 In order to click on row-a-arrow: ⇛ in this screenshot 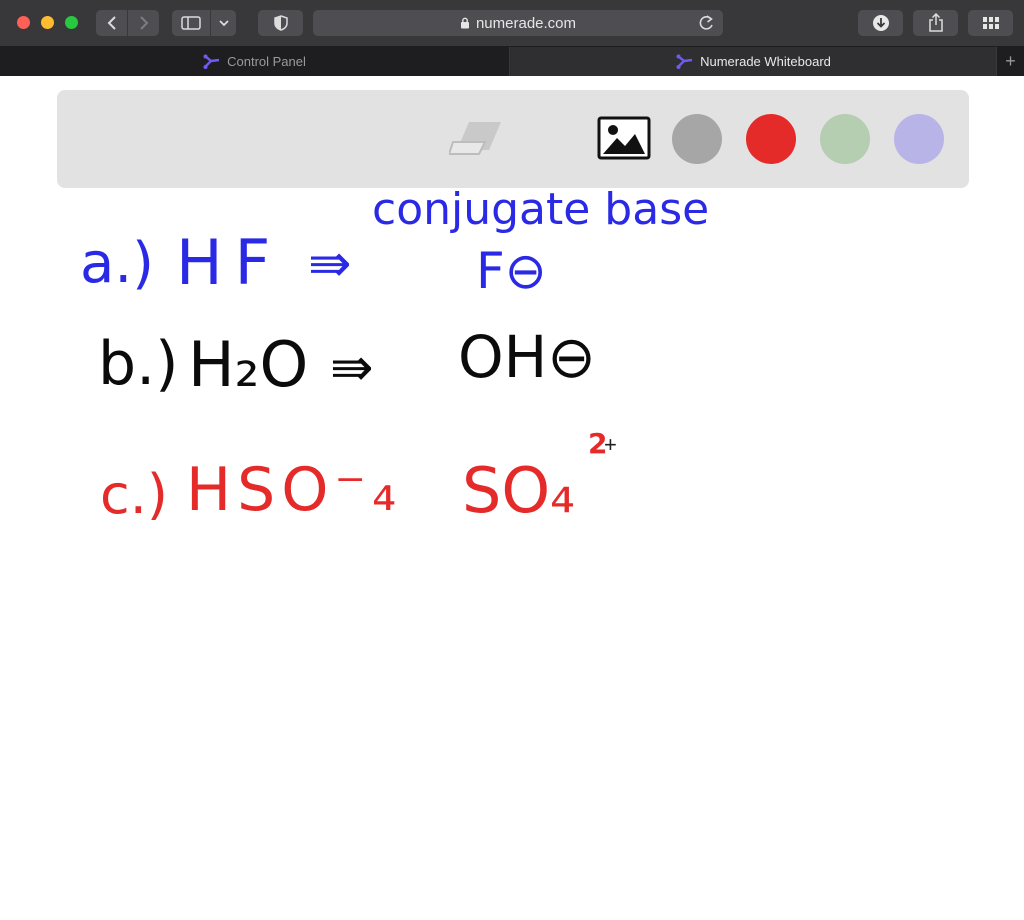, I will do `click(330, 264)`.